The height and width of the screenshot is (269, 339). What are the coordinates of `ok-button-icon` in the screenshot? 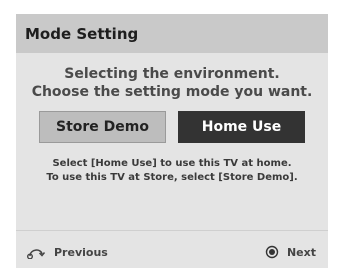 It's located at (272, 252).